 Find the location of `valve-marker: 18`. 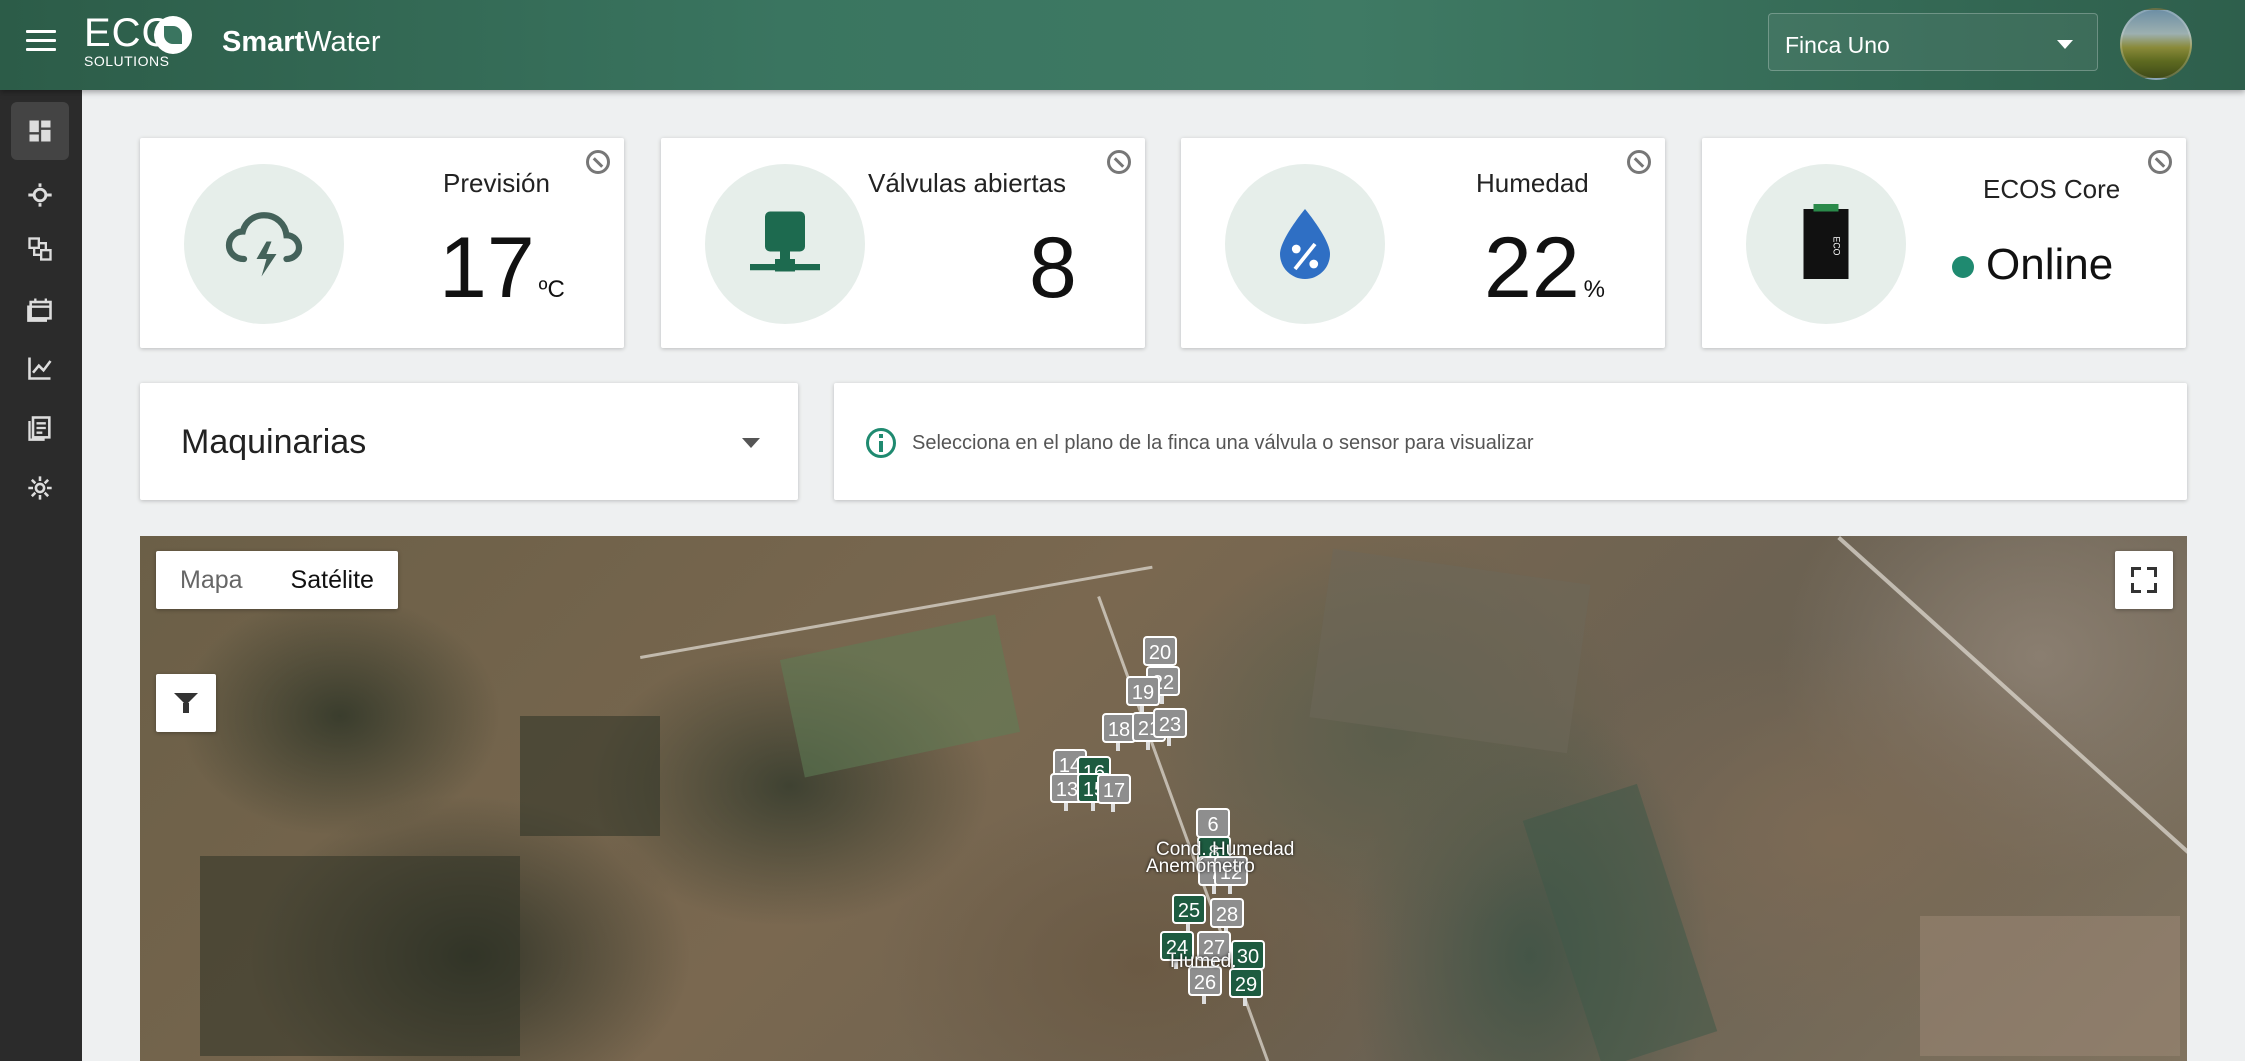

valve-marker: 18 is located at coordinates (1119, 732).